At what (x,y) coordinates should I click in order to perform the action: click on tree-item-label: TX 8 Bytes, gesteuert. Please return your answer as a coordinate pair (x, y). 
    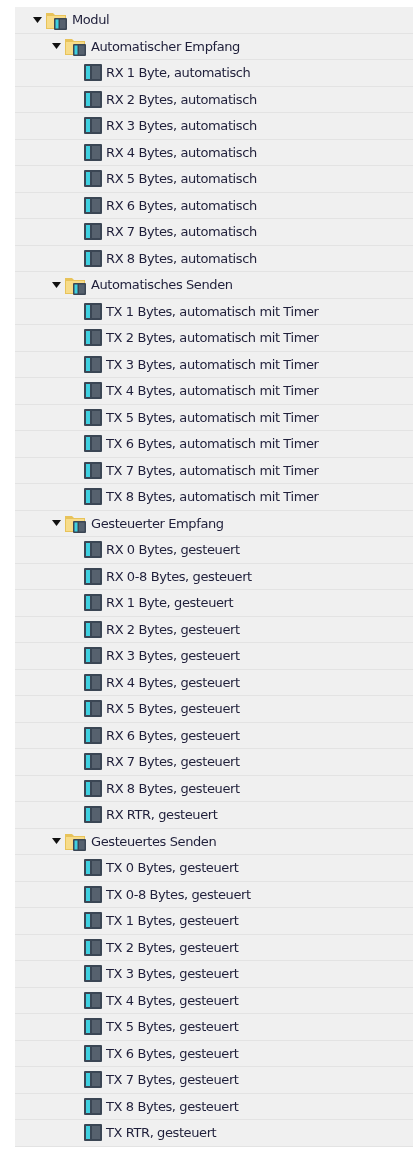
    Looking at the image, I should click on (172, 1106).